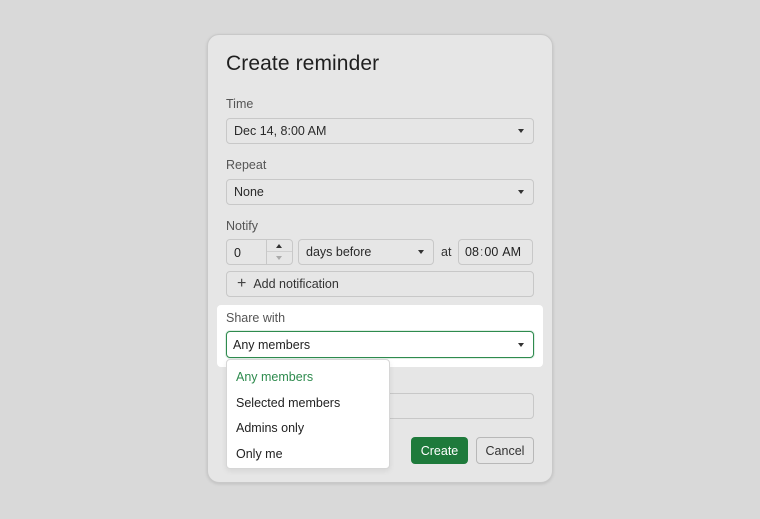 This screenshot has height=519, width=760. I want to click on increment-button, so click(279, 246).